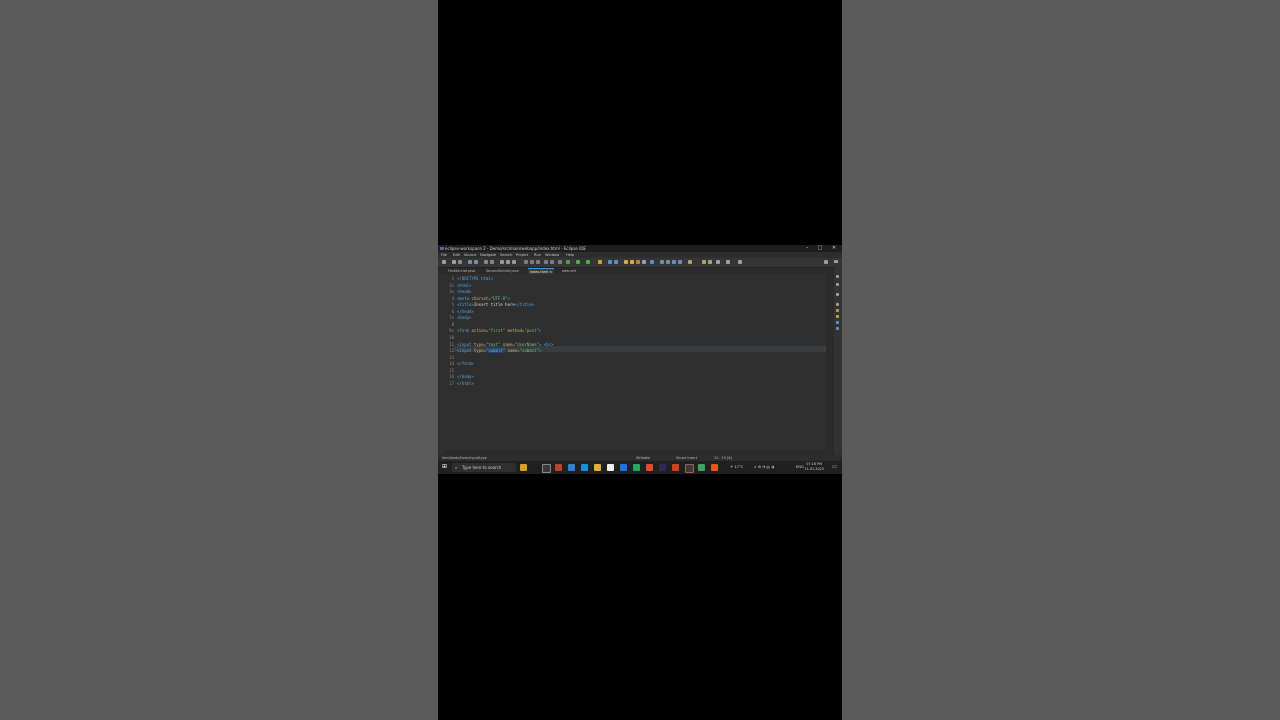  I want to click on show-whitespace-icon, so click(680, 262).